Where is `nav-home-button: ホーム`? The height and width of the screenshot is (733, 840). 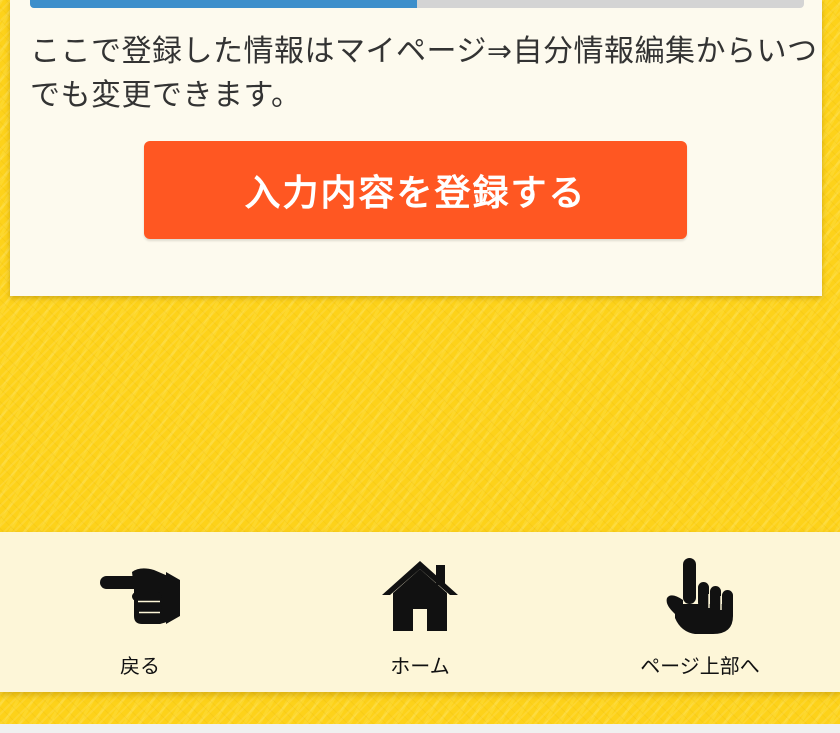
nav-home-button: ホーム is located at coordinates (420, 612).